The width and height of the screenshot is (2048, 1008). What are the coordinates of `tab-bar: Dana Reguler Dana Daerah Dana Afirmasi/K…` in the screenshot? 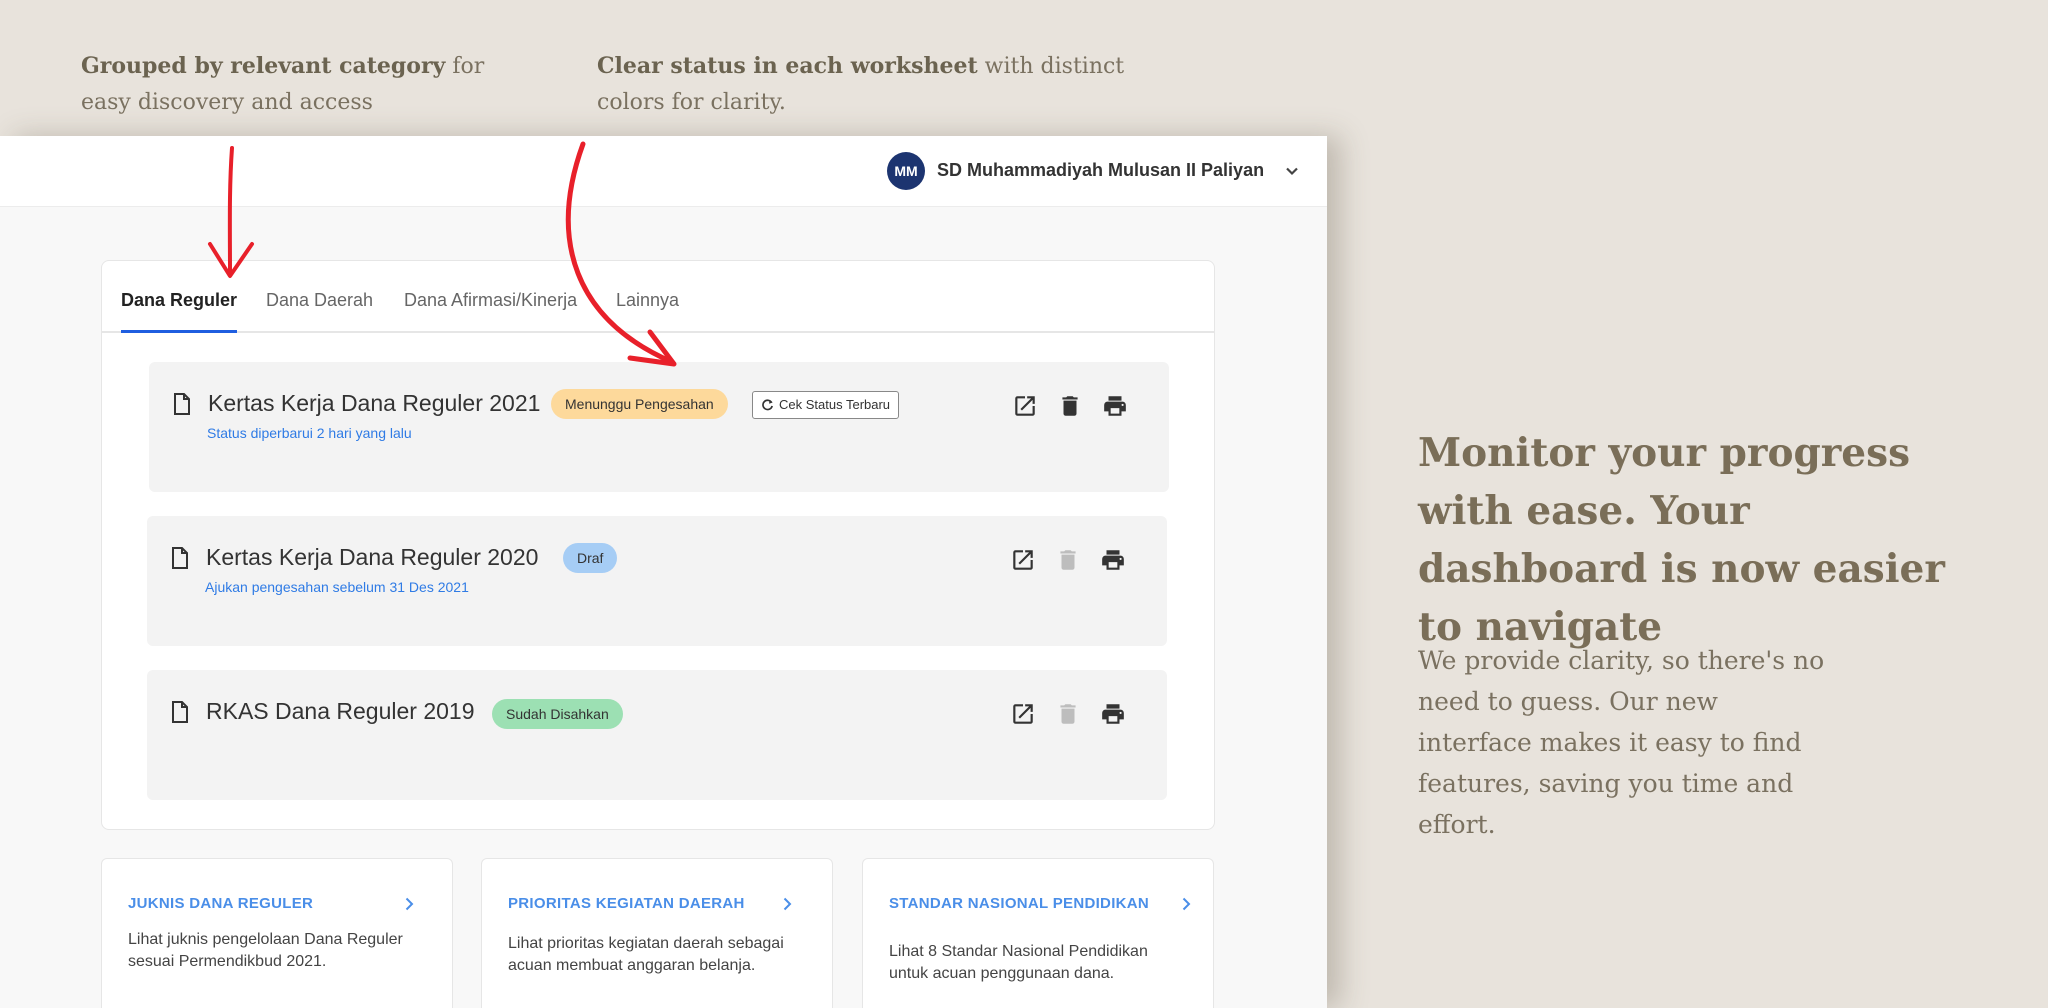 It's located at (658, 297).